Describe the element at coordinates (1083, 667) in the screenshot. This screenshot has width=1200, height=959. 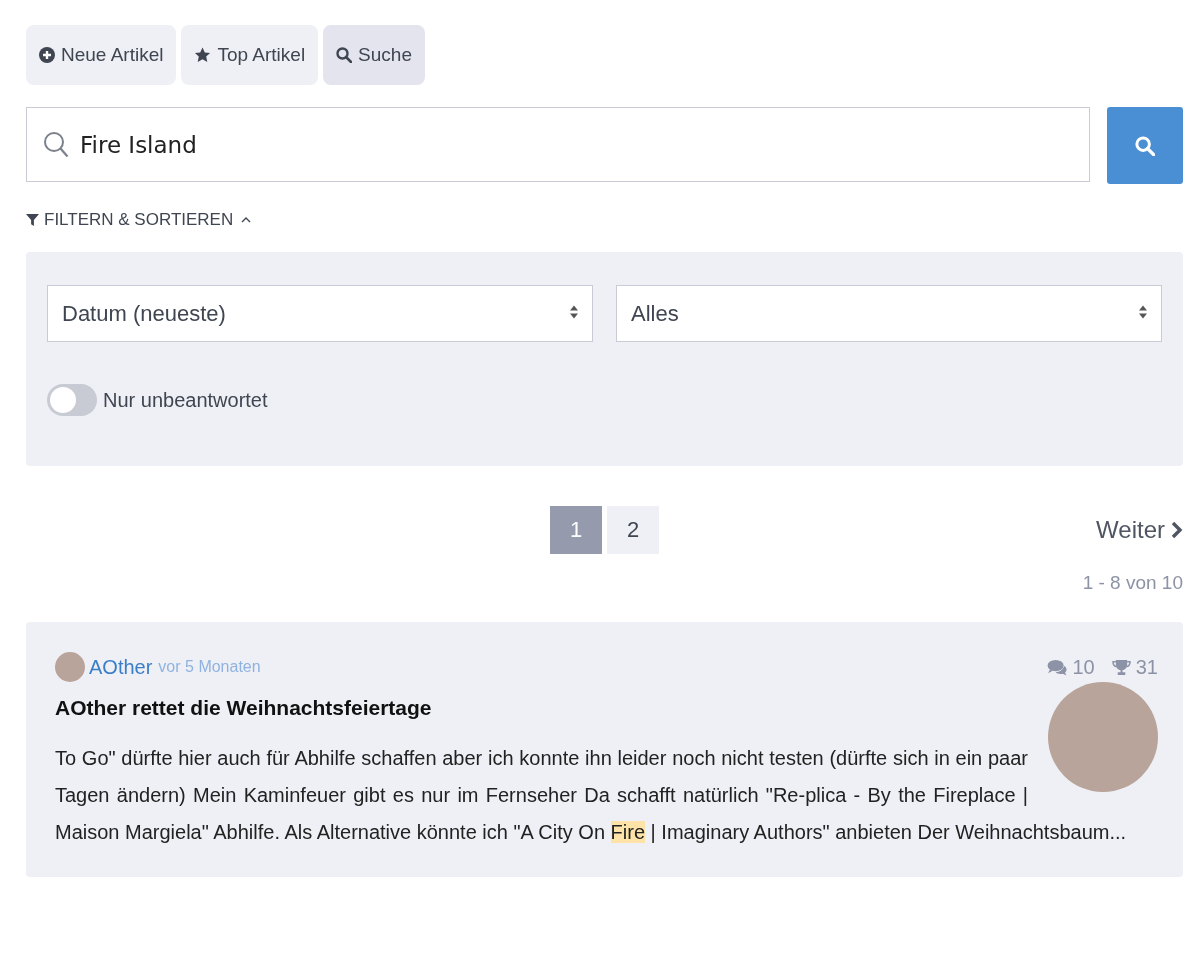
I see `comment-count: 10` at that location.